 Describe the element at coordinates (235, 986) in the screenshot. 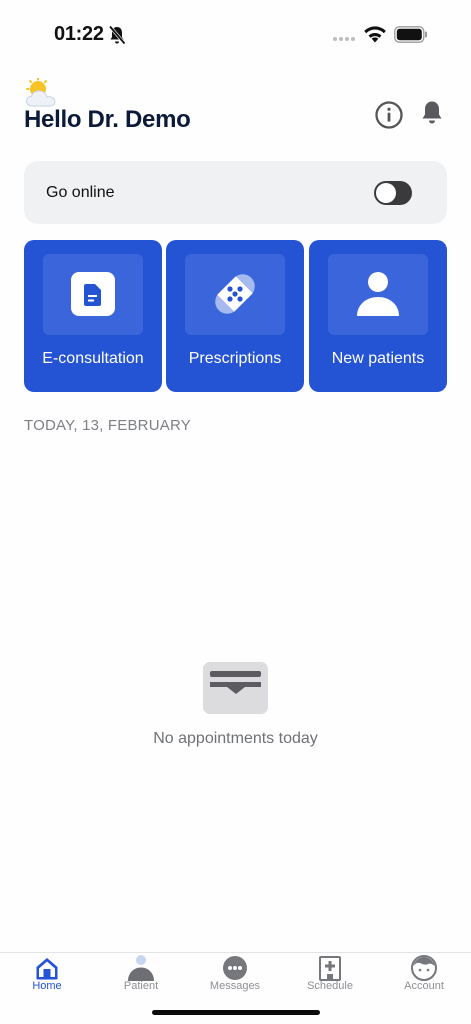

I see `nav-label: Messages` at that location.